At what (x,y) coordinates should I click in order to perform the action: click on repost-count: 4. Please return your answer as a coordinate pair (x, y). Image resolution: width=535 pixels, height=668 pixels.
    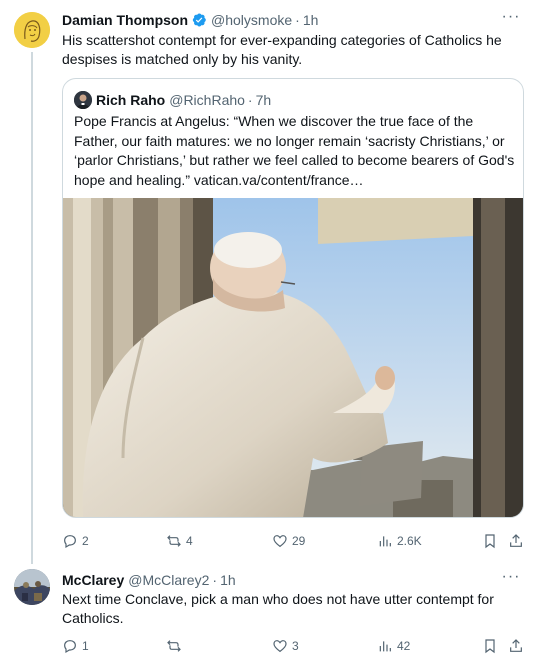
    Looking at the image, I should click on (189, 541).